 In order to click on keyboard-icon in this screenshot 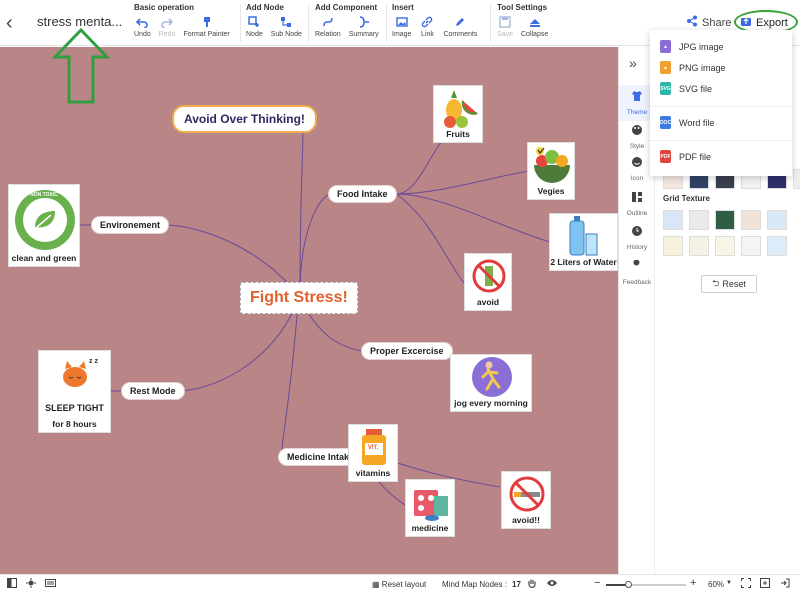, I will do `click(50, 584)`.